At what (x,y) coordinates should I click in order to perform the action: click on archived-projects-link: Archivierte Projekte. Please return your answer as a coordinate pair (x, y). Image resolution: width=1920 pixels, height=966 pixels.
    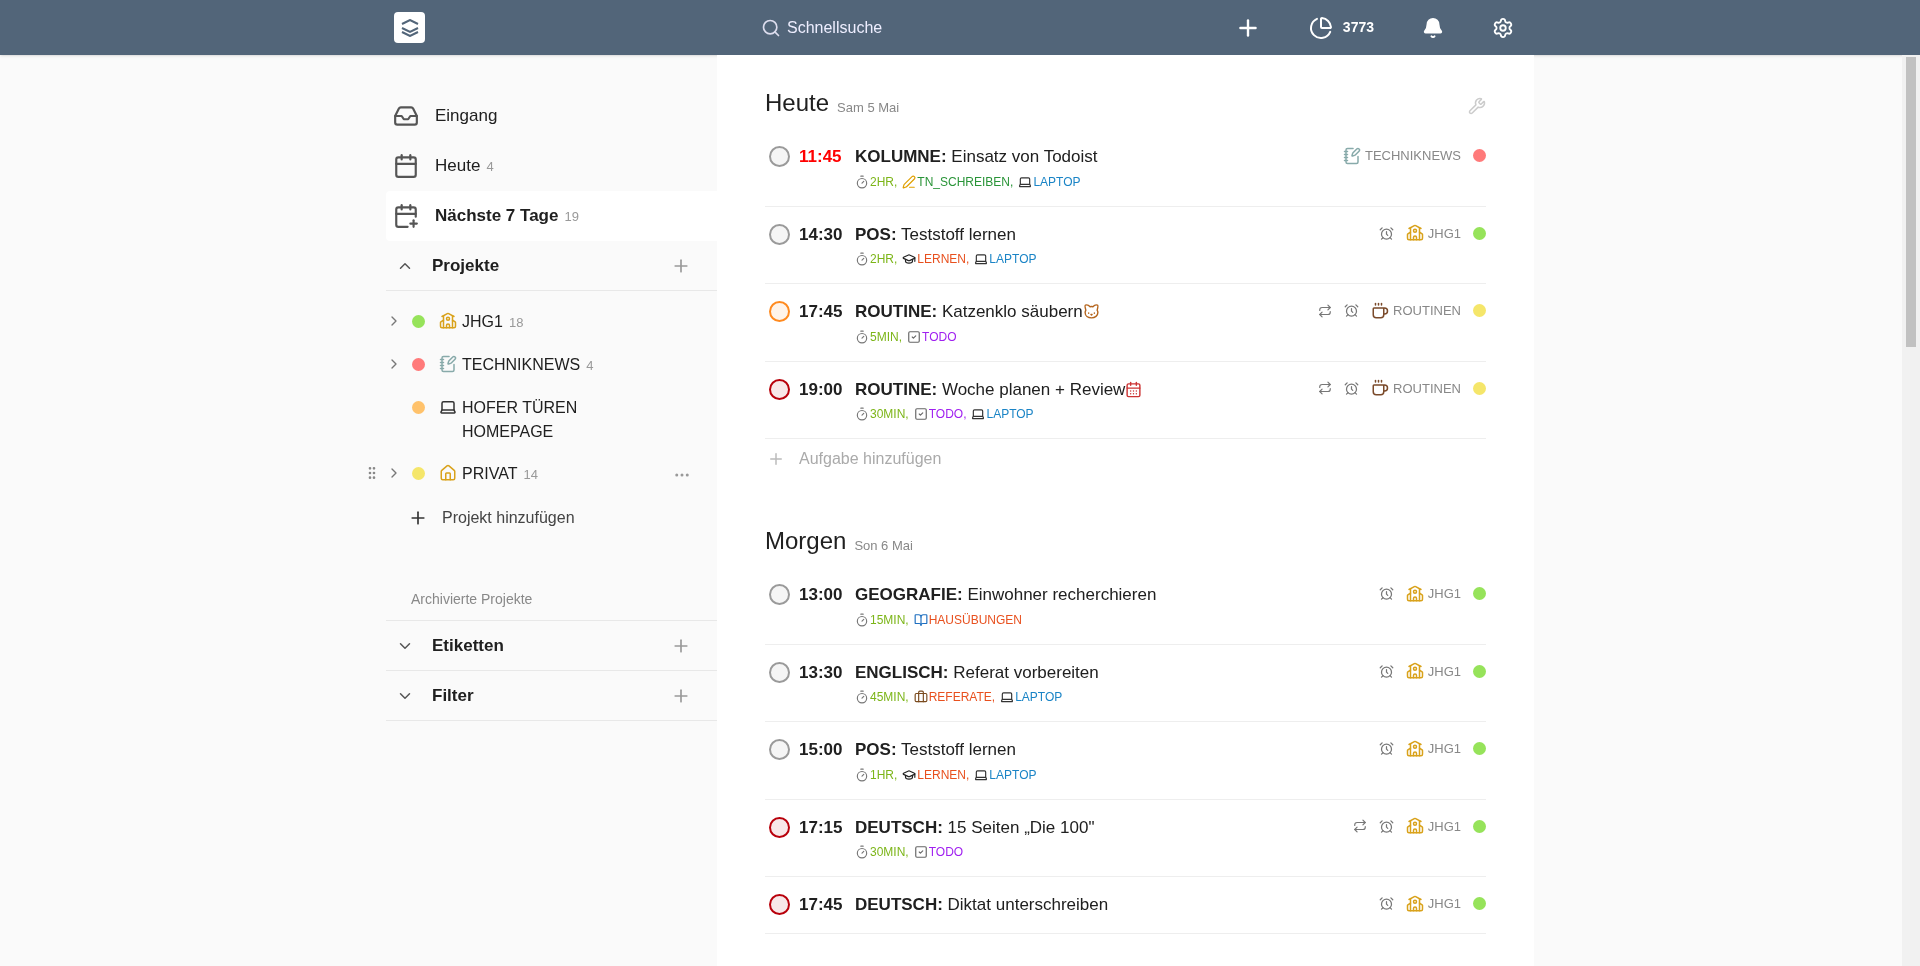
    Looking at the image, I should click on (472, 599).